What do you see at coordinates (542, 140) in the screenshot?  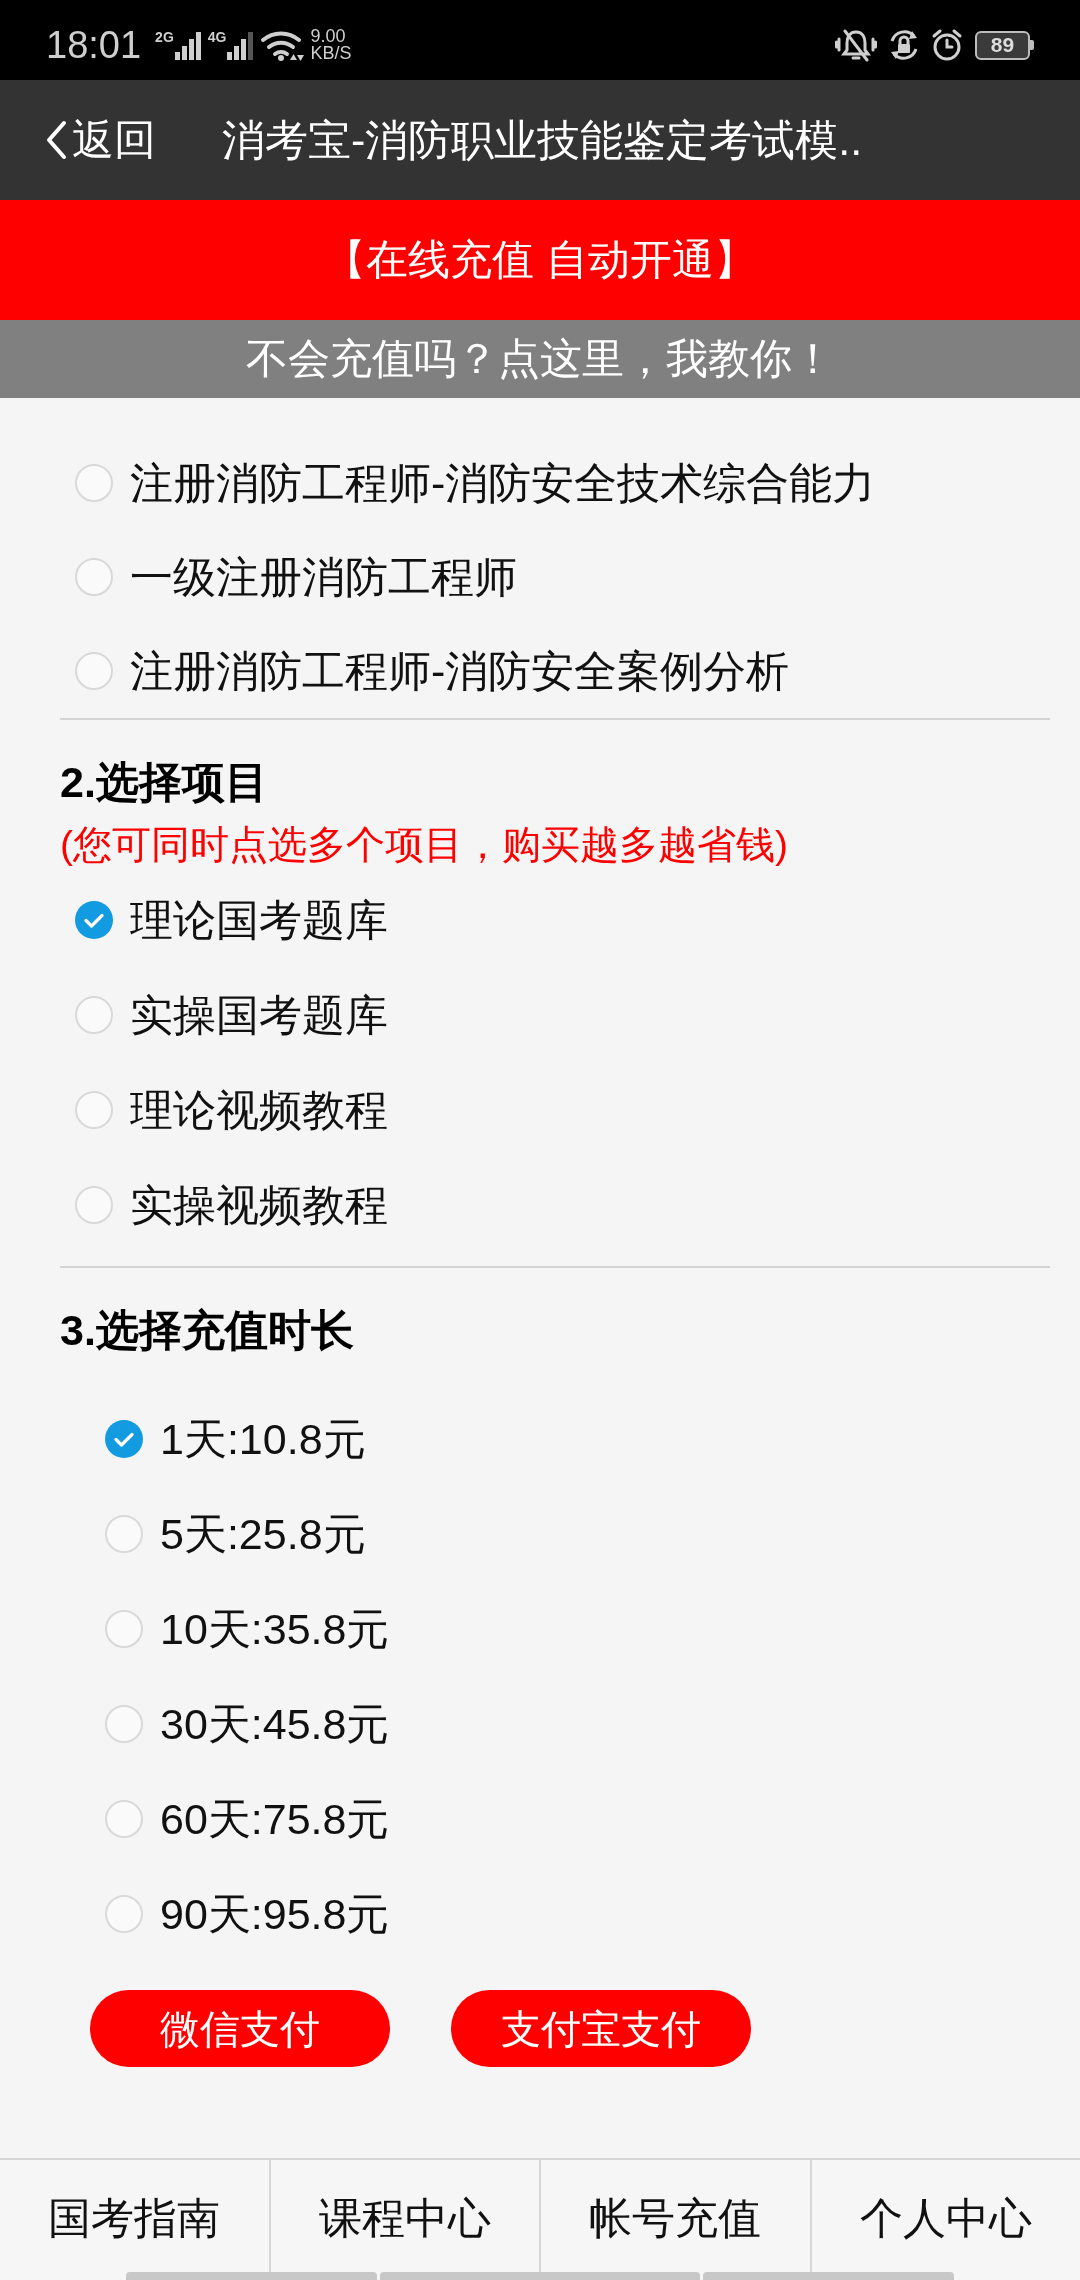 I see `page-title: 消考宝-消防职业技能鉴定考试模..` at bounding box center [542, 140].